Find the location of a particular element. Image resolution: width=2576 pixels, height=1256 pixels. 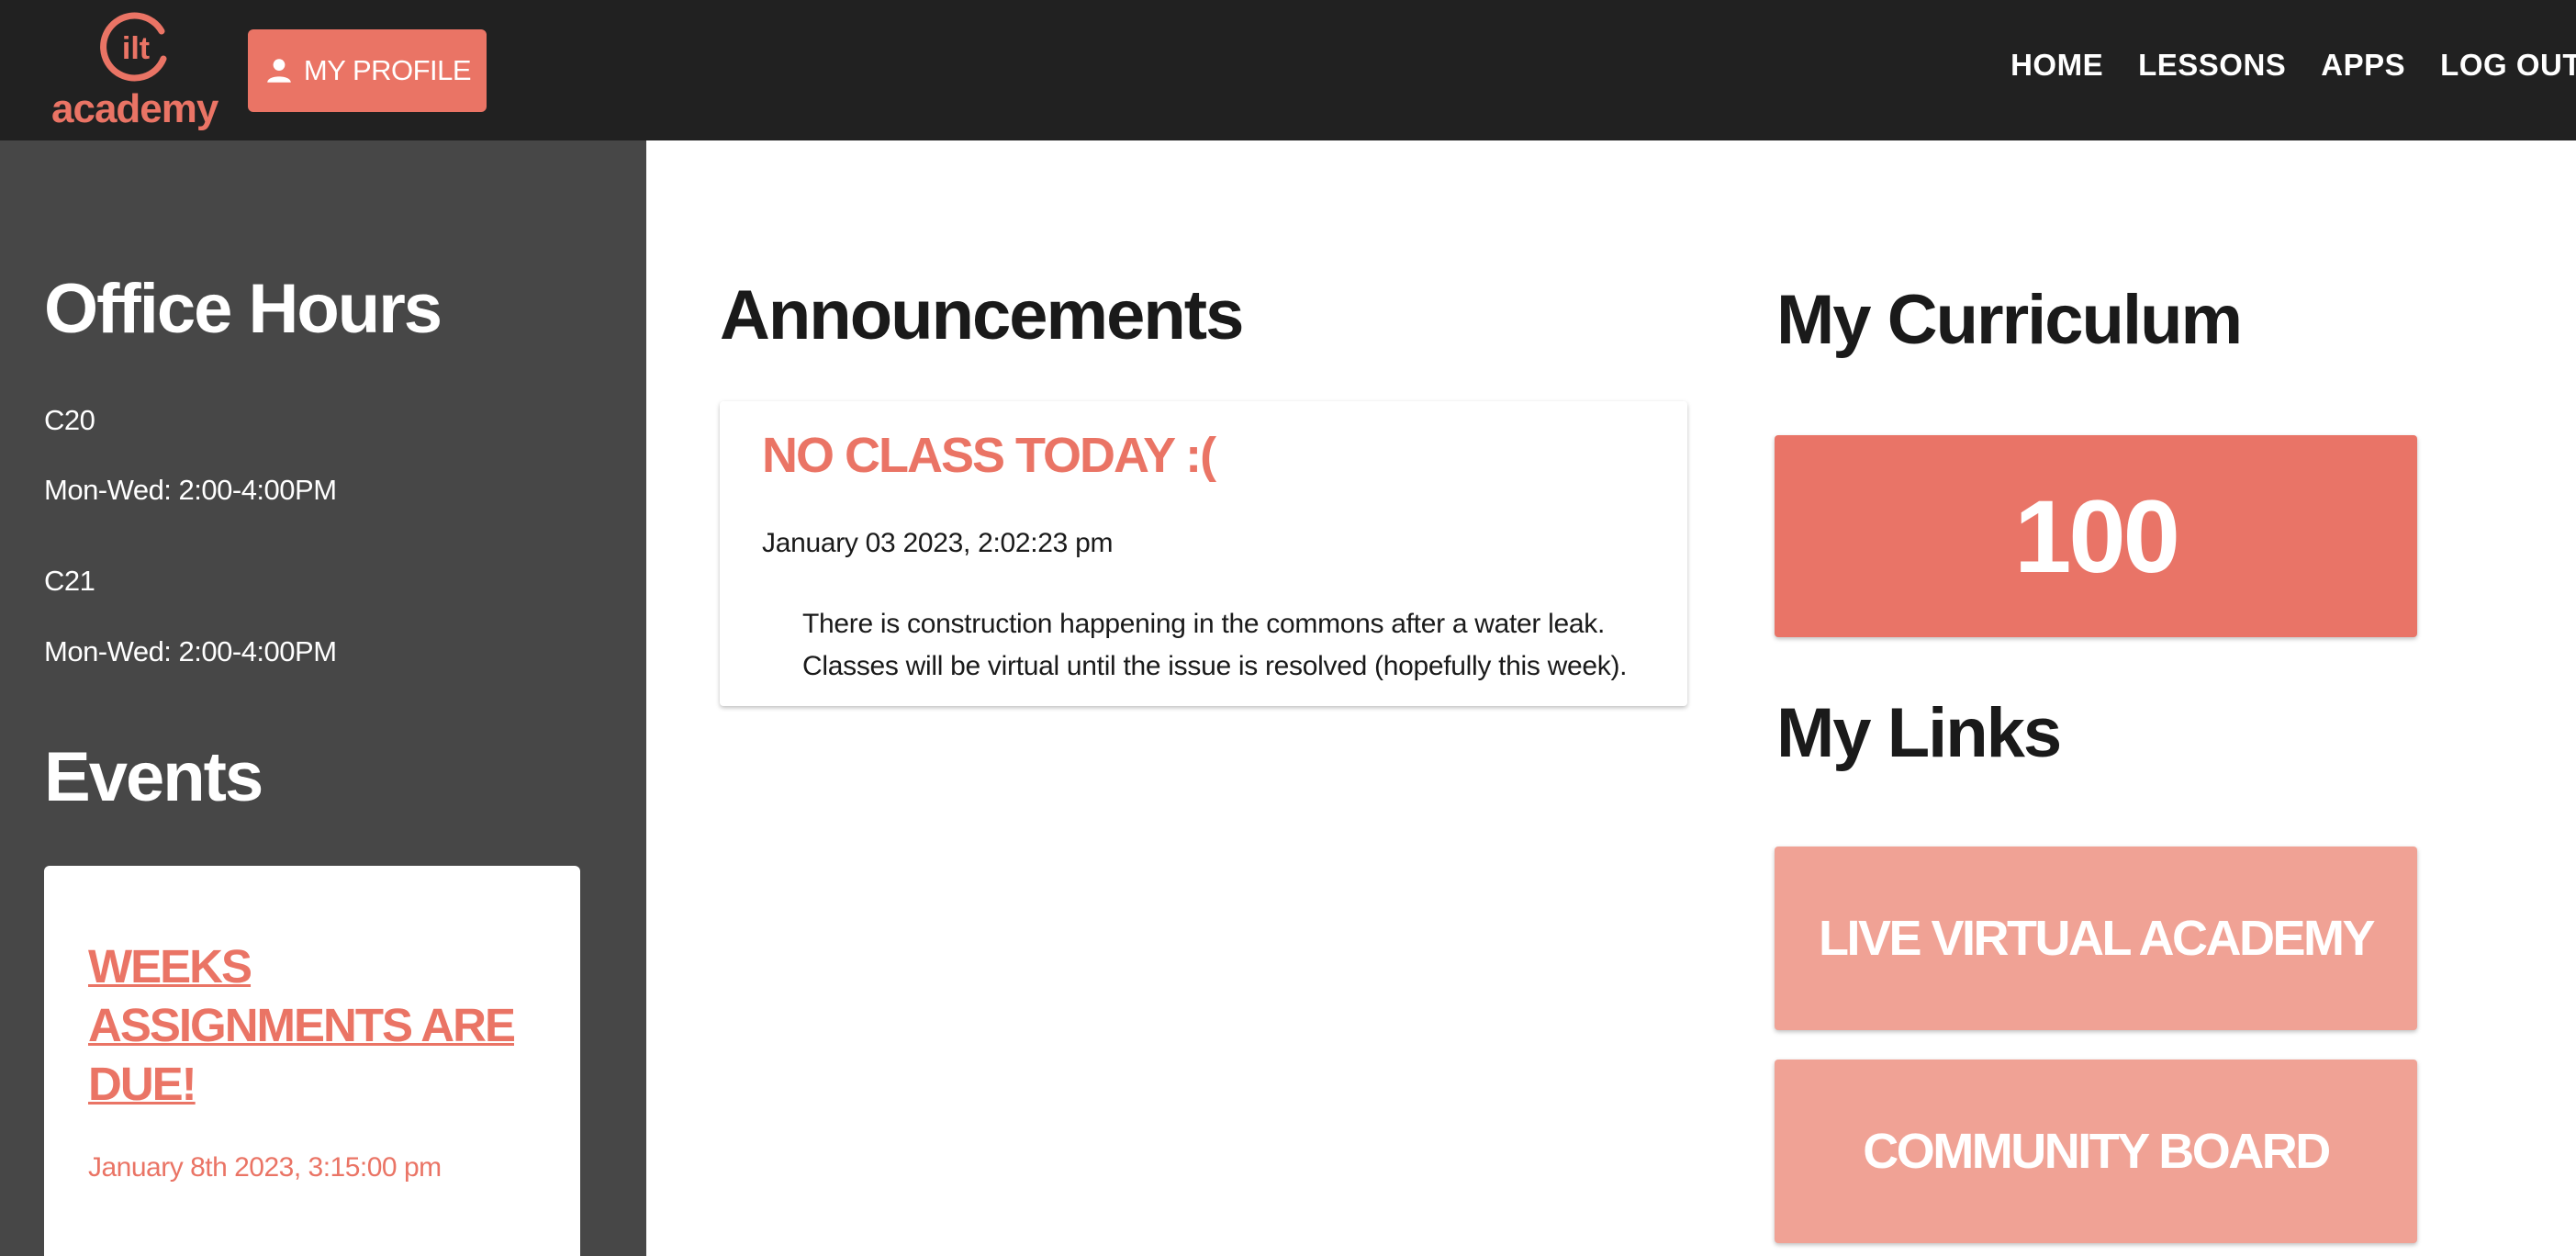

ilt-logo-icon: ilt is located at coordinates (133, 47).